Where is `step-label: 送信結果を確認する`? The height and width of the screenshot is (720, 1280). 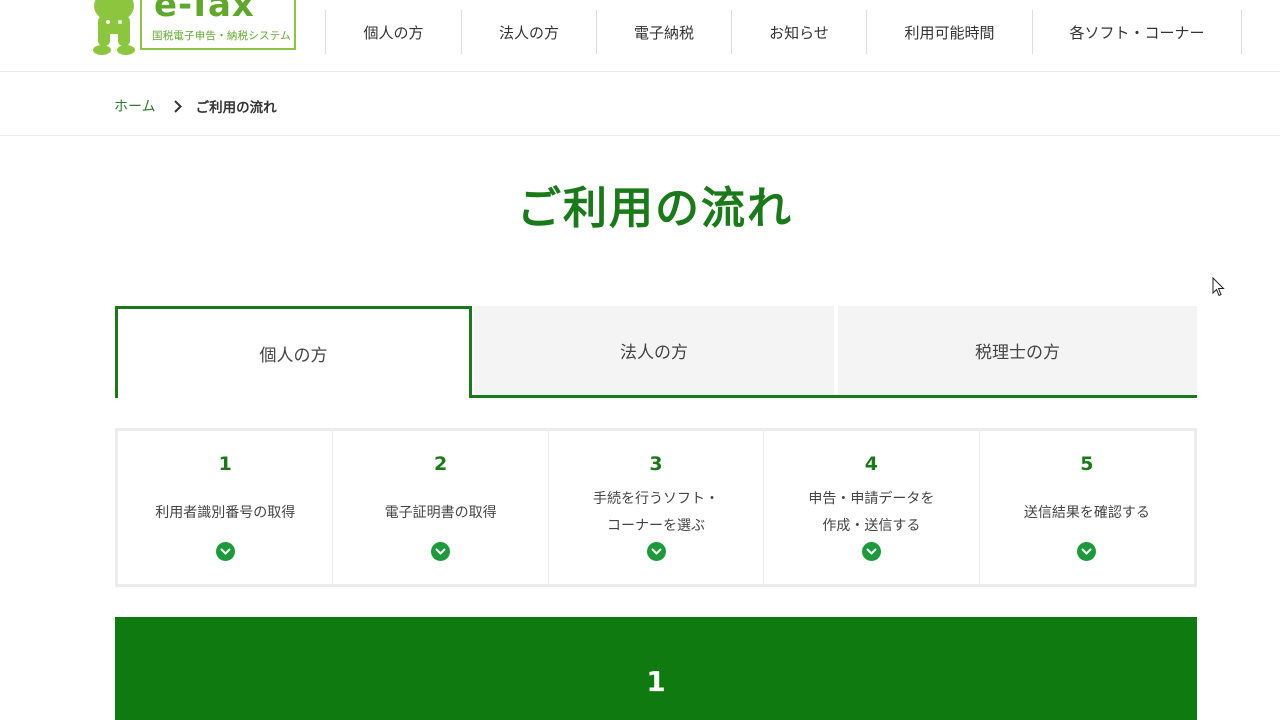
step-label: 送信結果を確認する is located at coordinates (1087, 513).